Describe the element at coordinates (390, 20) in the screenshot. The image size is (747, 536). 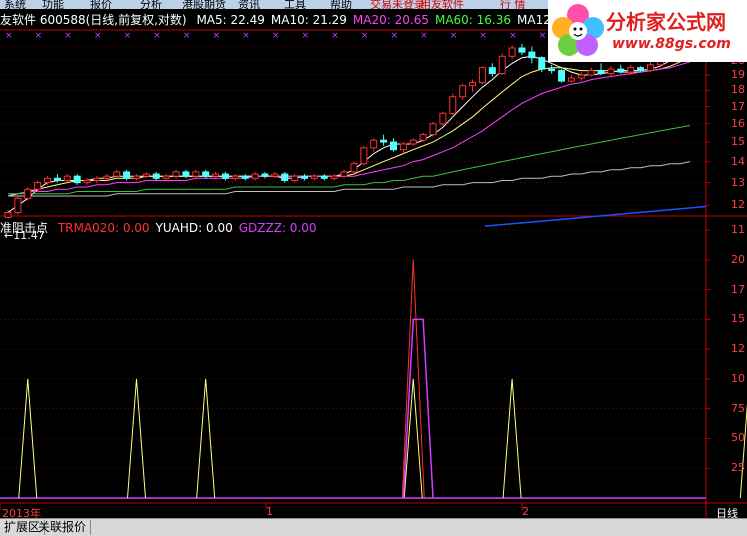
I see `ma-label-2: MA20: 20.65` at that location.